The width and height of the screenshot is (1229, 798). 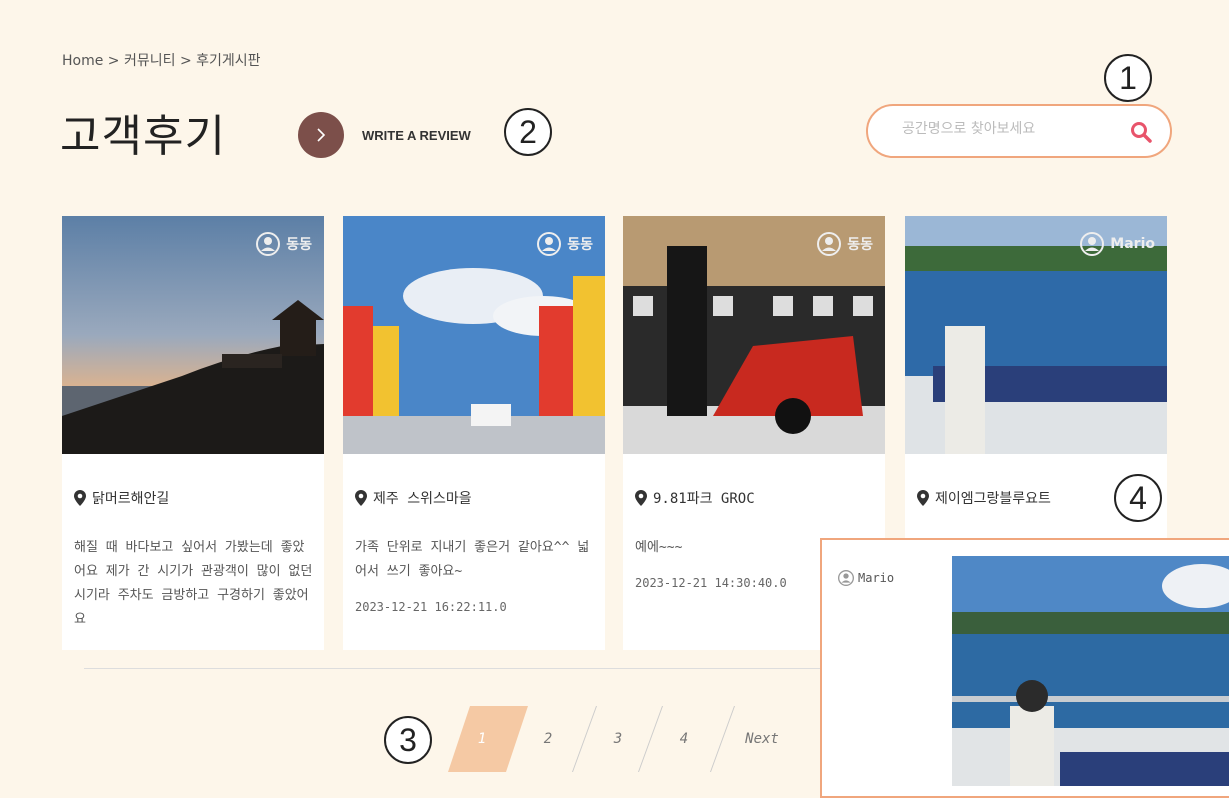 What do you see at coordinates (762, 739) in the screenshot?
I see `next-page: Next` at bounding box center [762, 739].